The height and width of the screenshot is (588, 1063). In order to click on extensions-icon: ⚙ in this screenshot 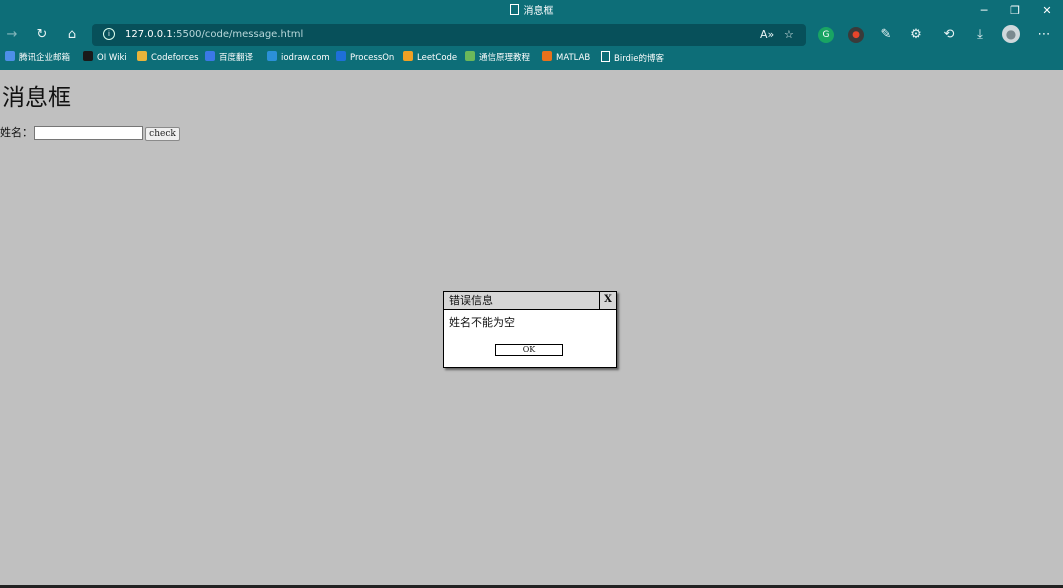, I will do `click(916, 35)`.